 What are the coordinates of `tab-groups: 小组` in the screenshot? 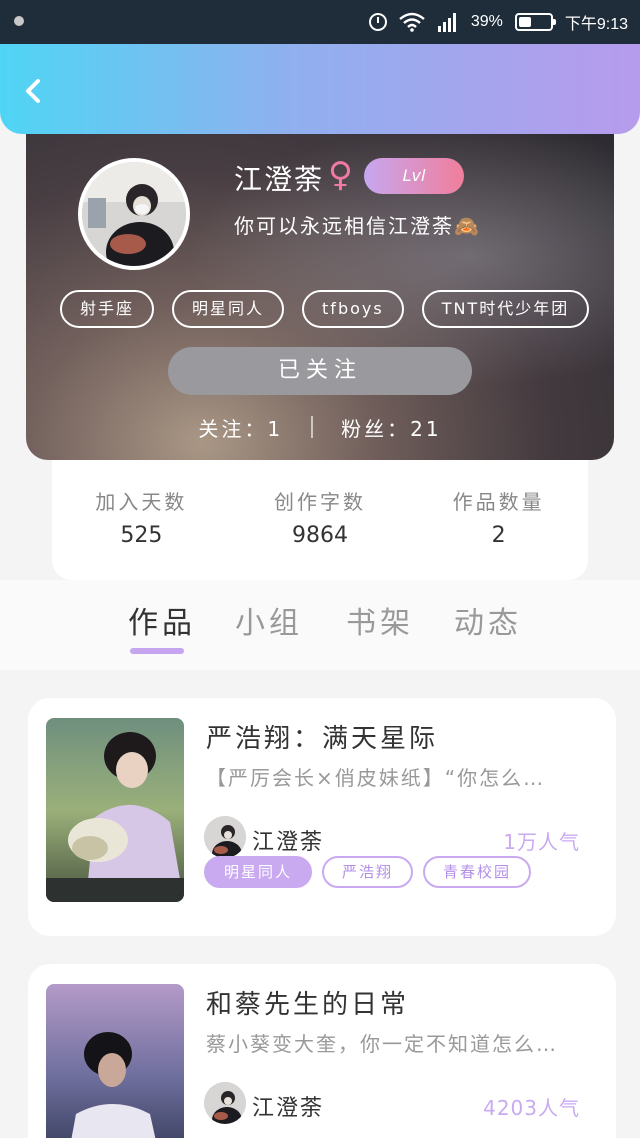 It's located at (269, 620).